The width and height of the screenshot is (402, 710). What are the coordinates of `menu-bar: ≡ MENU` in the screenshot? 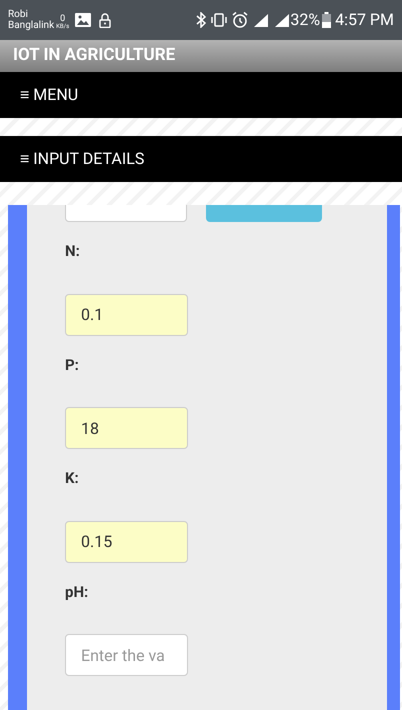 It's located at (201, 95).